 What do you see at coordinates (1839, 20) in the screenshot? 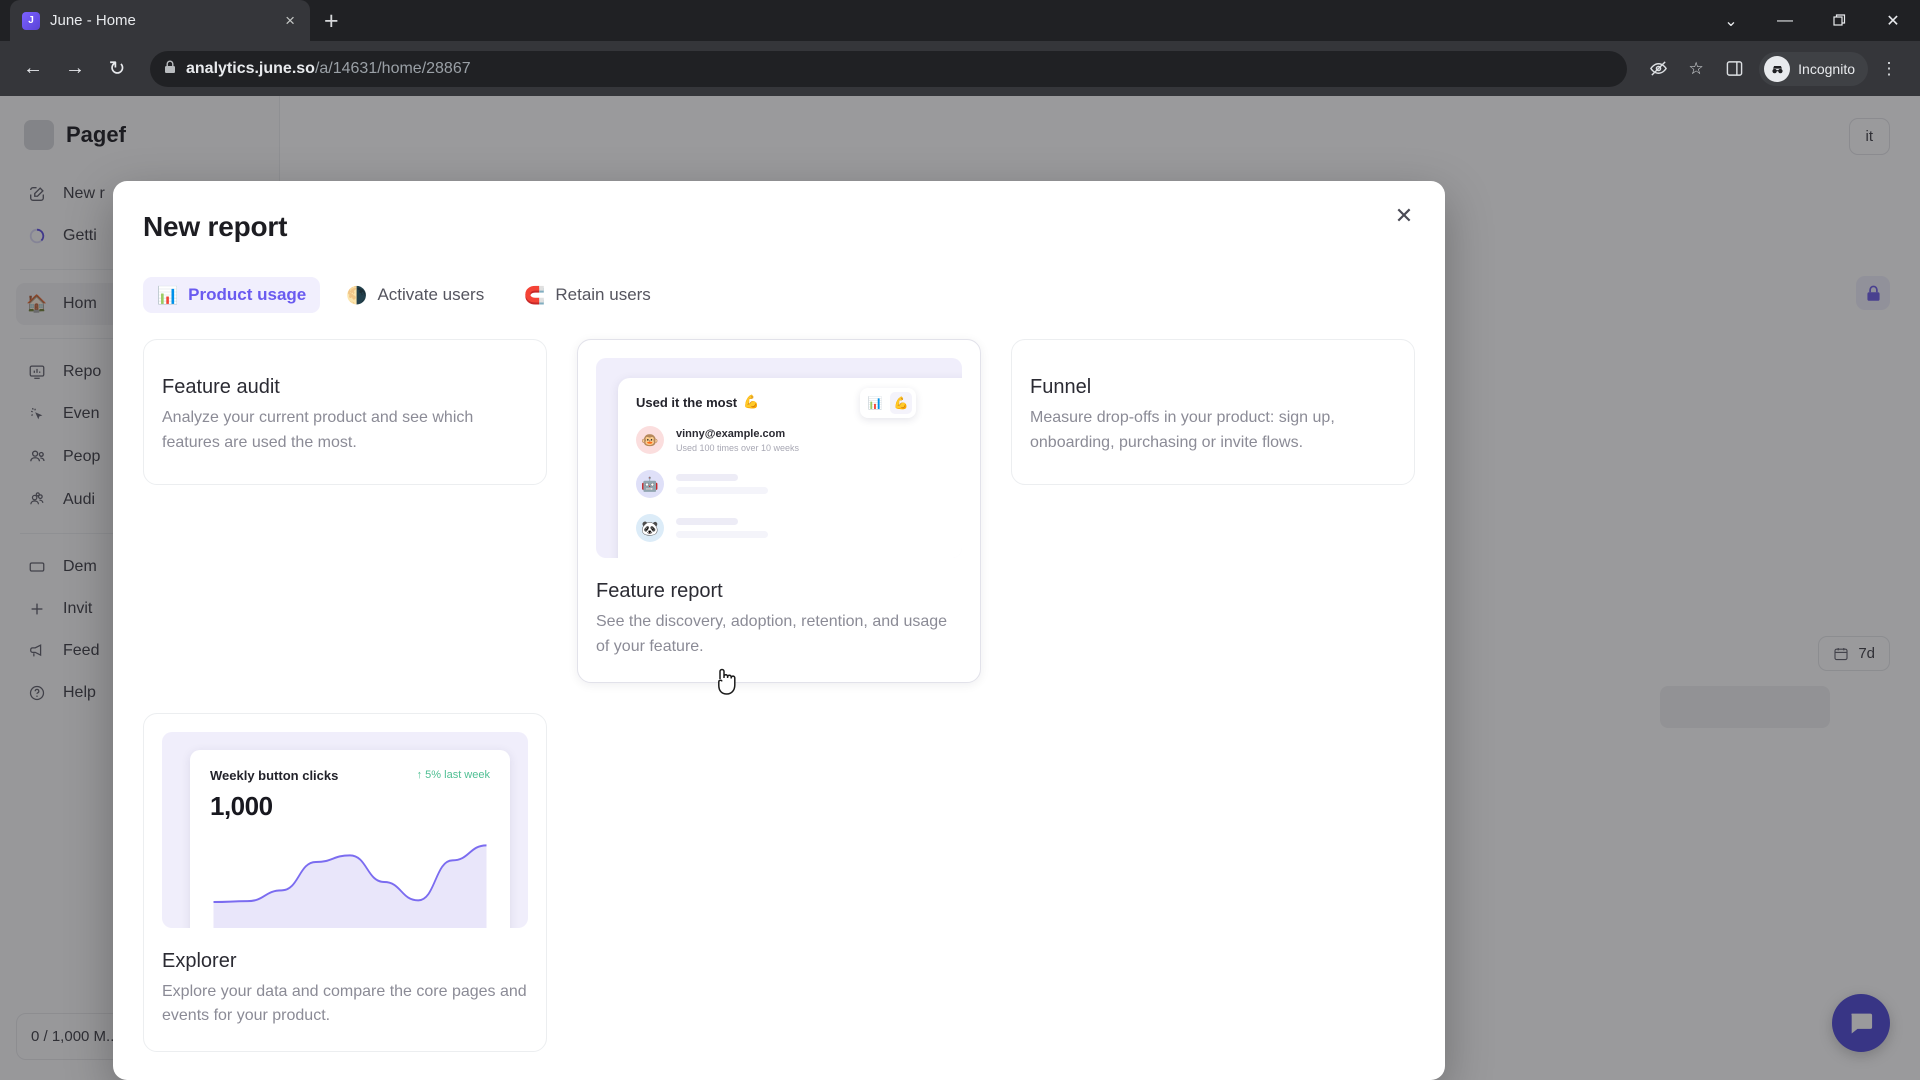
I see `maximize-button` at bounding box center [1839, 20].